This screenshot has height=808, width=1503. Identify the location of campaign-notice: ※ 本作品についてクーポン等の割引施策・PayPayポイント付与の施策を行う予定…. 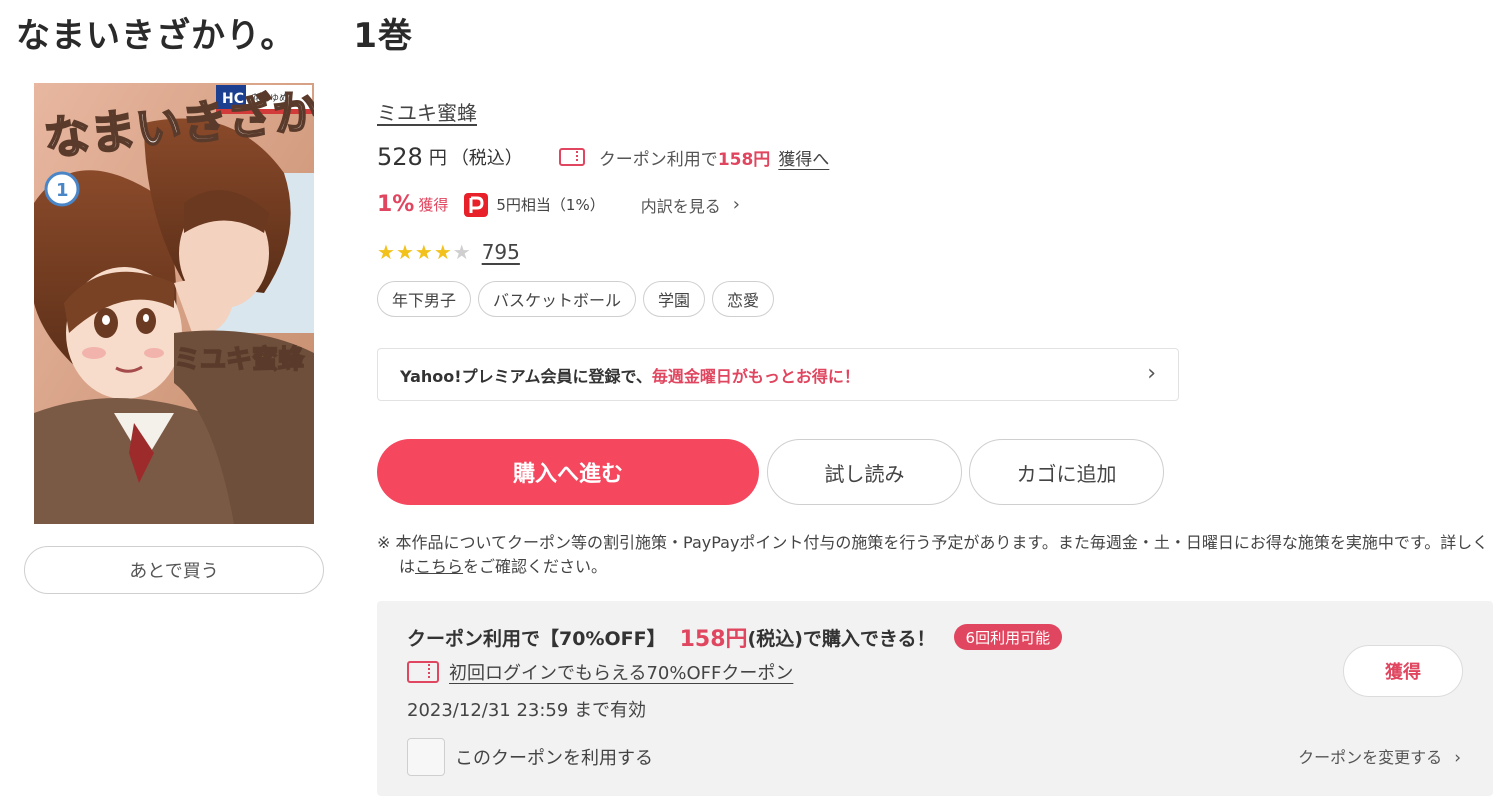
(934, 555).